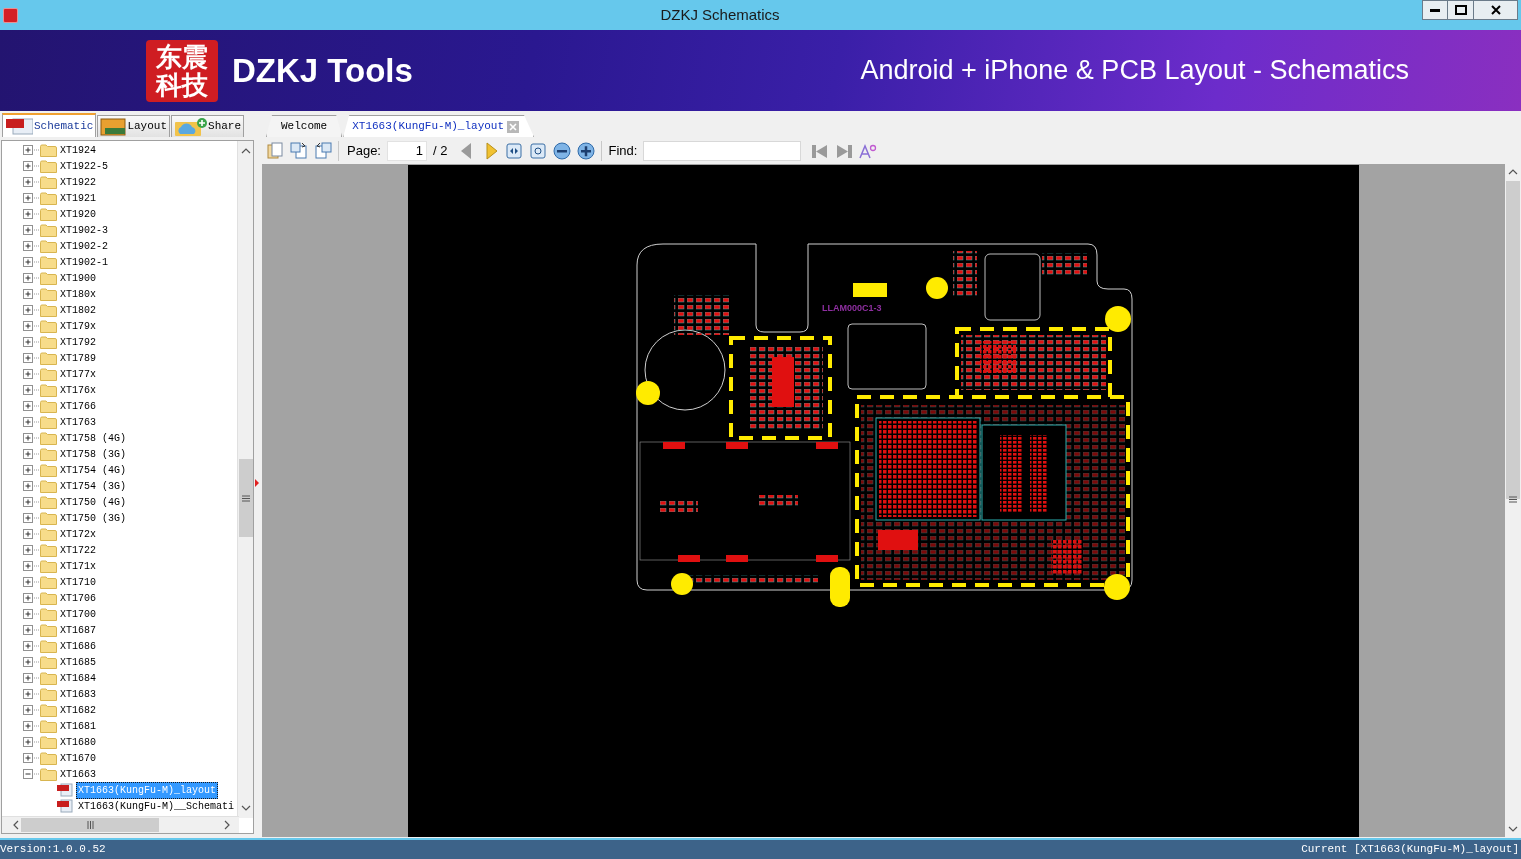 The height and width of the screenshot is (859, 1521). What do you see at coordinates (78, 326) in the screenshot?
I see `tree-item: XT179x` at bounding box center [78, 326].